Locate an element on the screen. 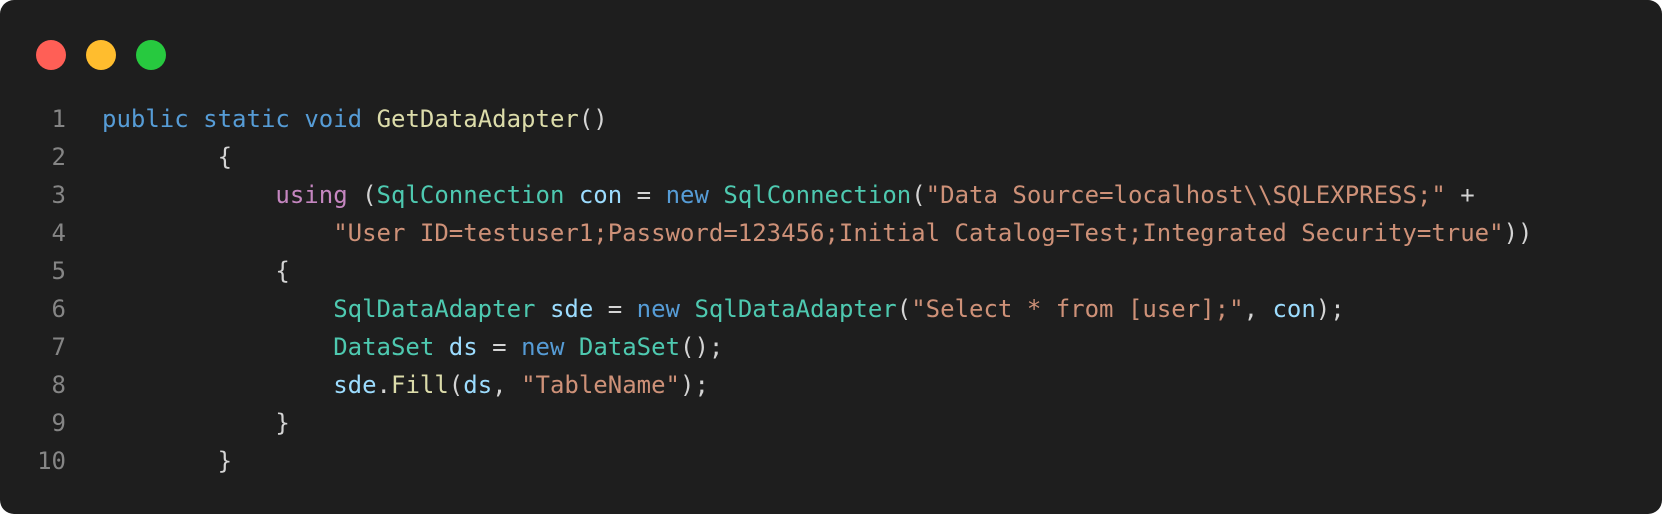  code-line: 1 public static void GetDataAdapter() is located at coordinates (831, 119).